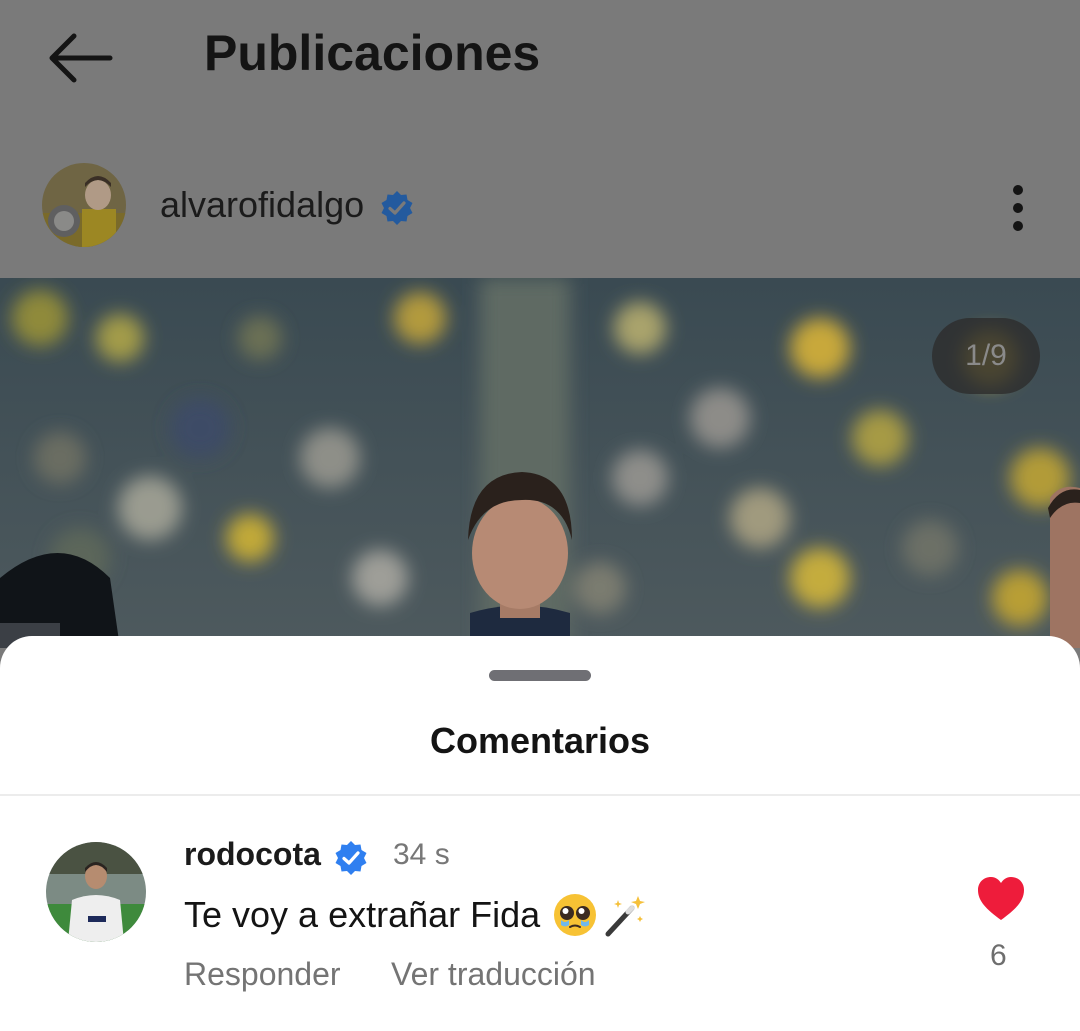  Describe the element at coordinates (262, 974) in the screenshot. I see `reply-button: Responder` at that location.